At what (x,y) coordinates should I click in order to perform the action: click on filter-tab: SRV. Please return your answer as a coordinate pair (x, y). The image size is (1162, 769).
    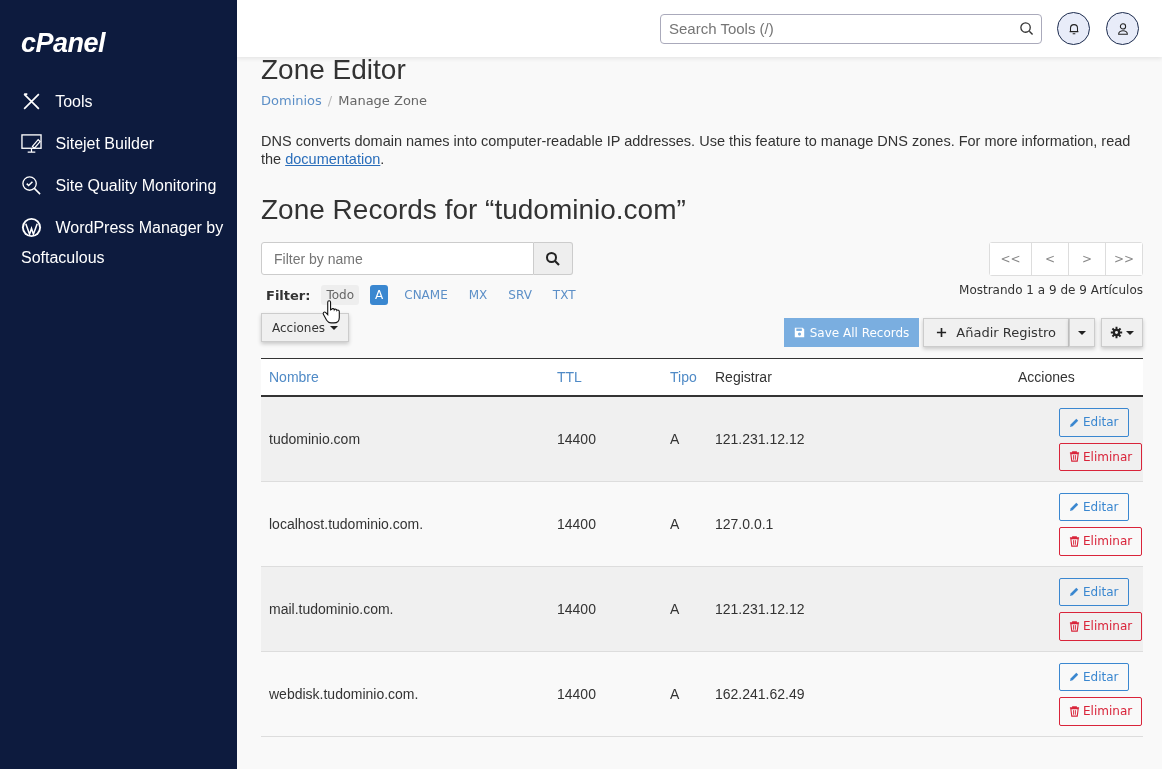
    Looking at the image, I should click on (520, 295).